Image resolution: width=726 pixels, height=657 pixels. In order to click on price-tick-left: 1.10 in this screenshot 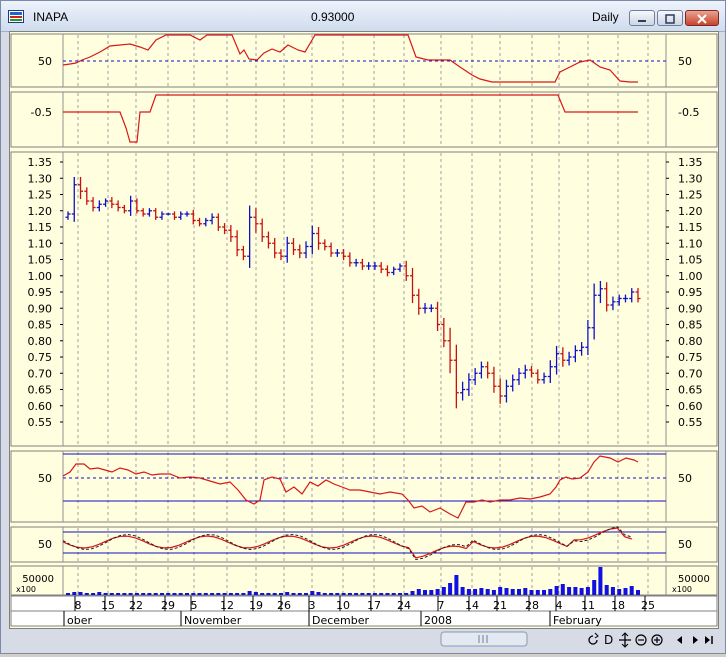, I will do `click(40, 243)`.